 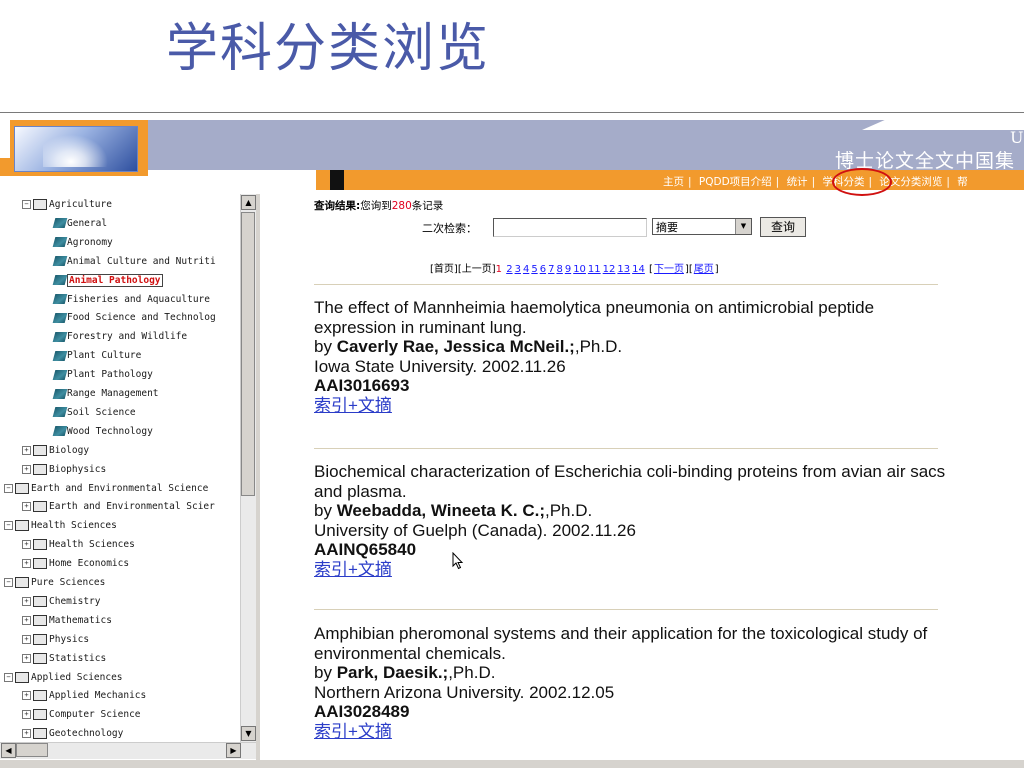 What do you see at coordinates (90, 413) in the screenshot?
I see `tree-item: Soil Science` at bounding box center [90, 413].